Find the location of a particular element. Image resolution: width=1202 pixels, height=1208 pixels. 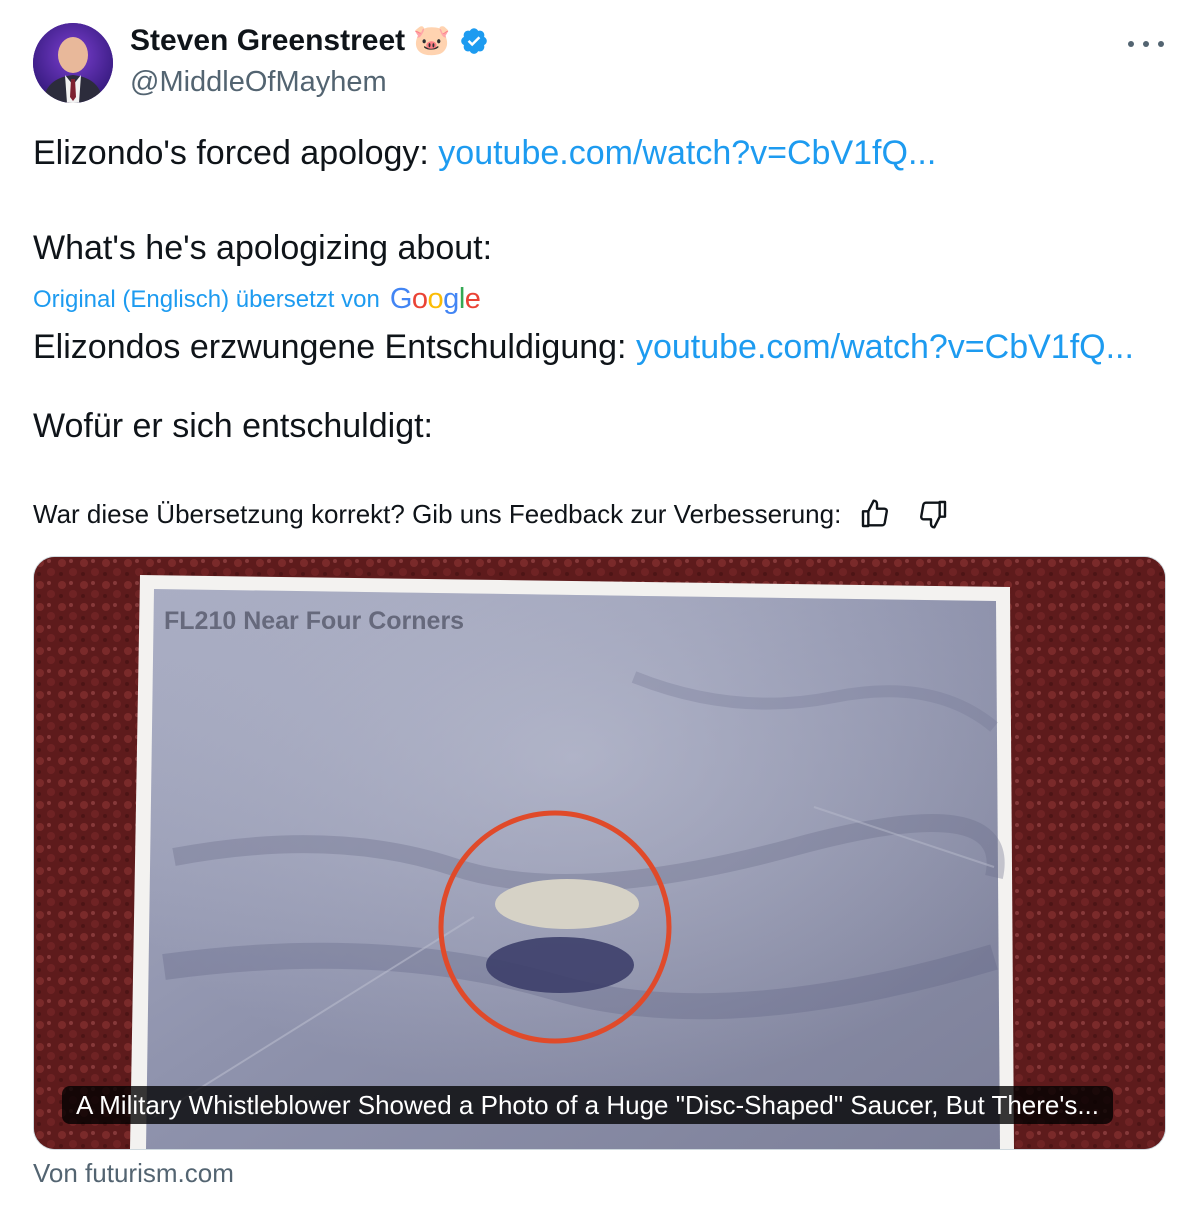

thumbs-down-icon is located at coordinates (933, 514).